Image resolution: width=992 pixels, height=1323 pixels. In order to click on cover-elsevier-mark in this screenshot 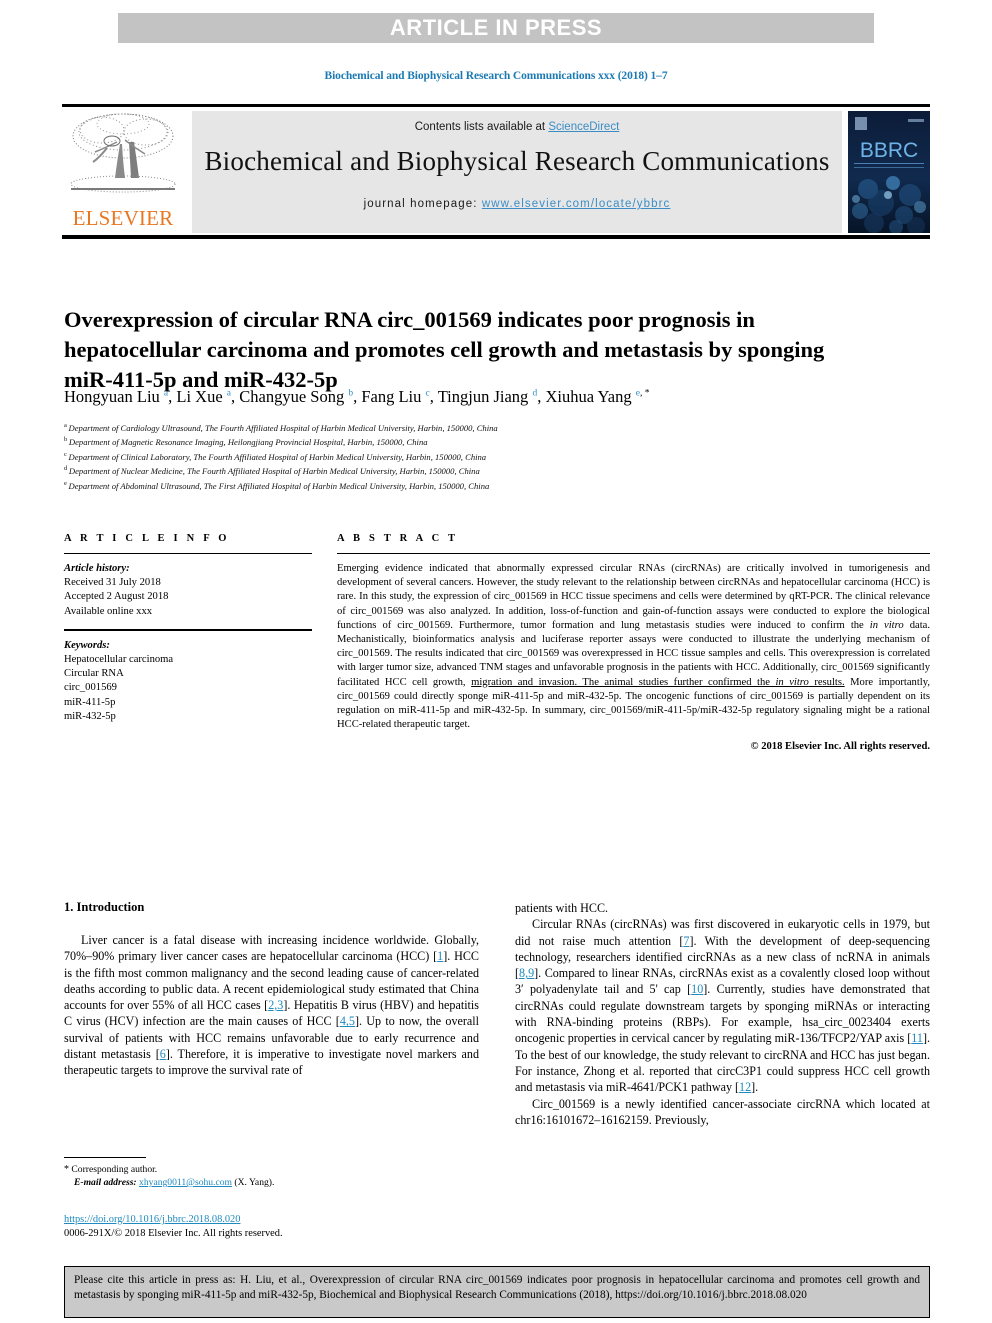, I will do `click(861, 123)`.